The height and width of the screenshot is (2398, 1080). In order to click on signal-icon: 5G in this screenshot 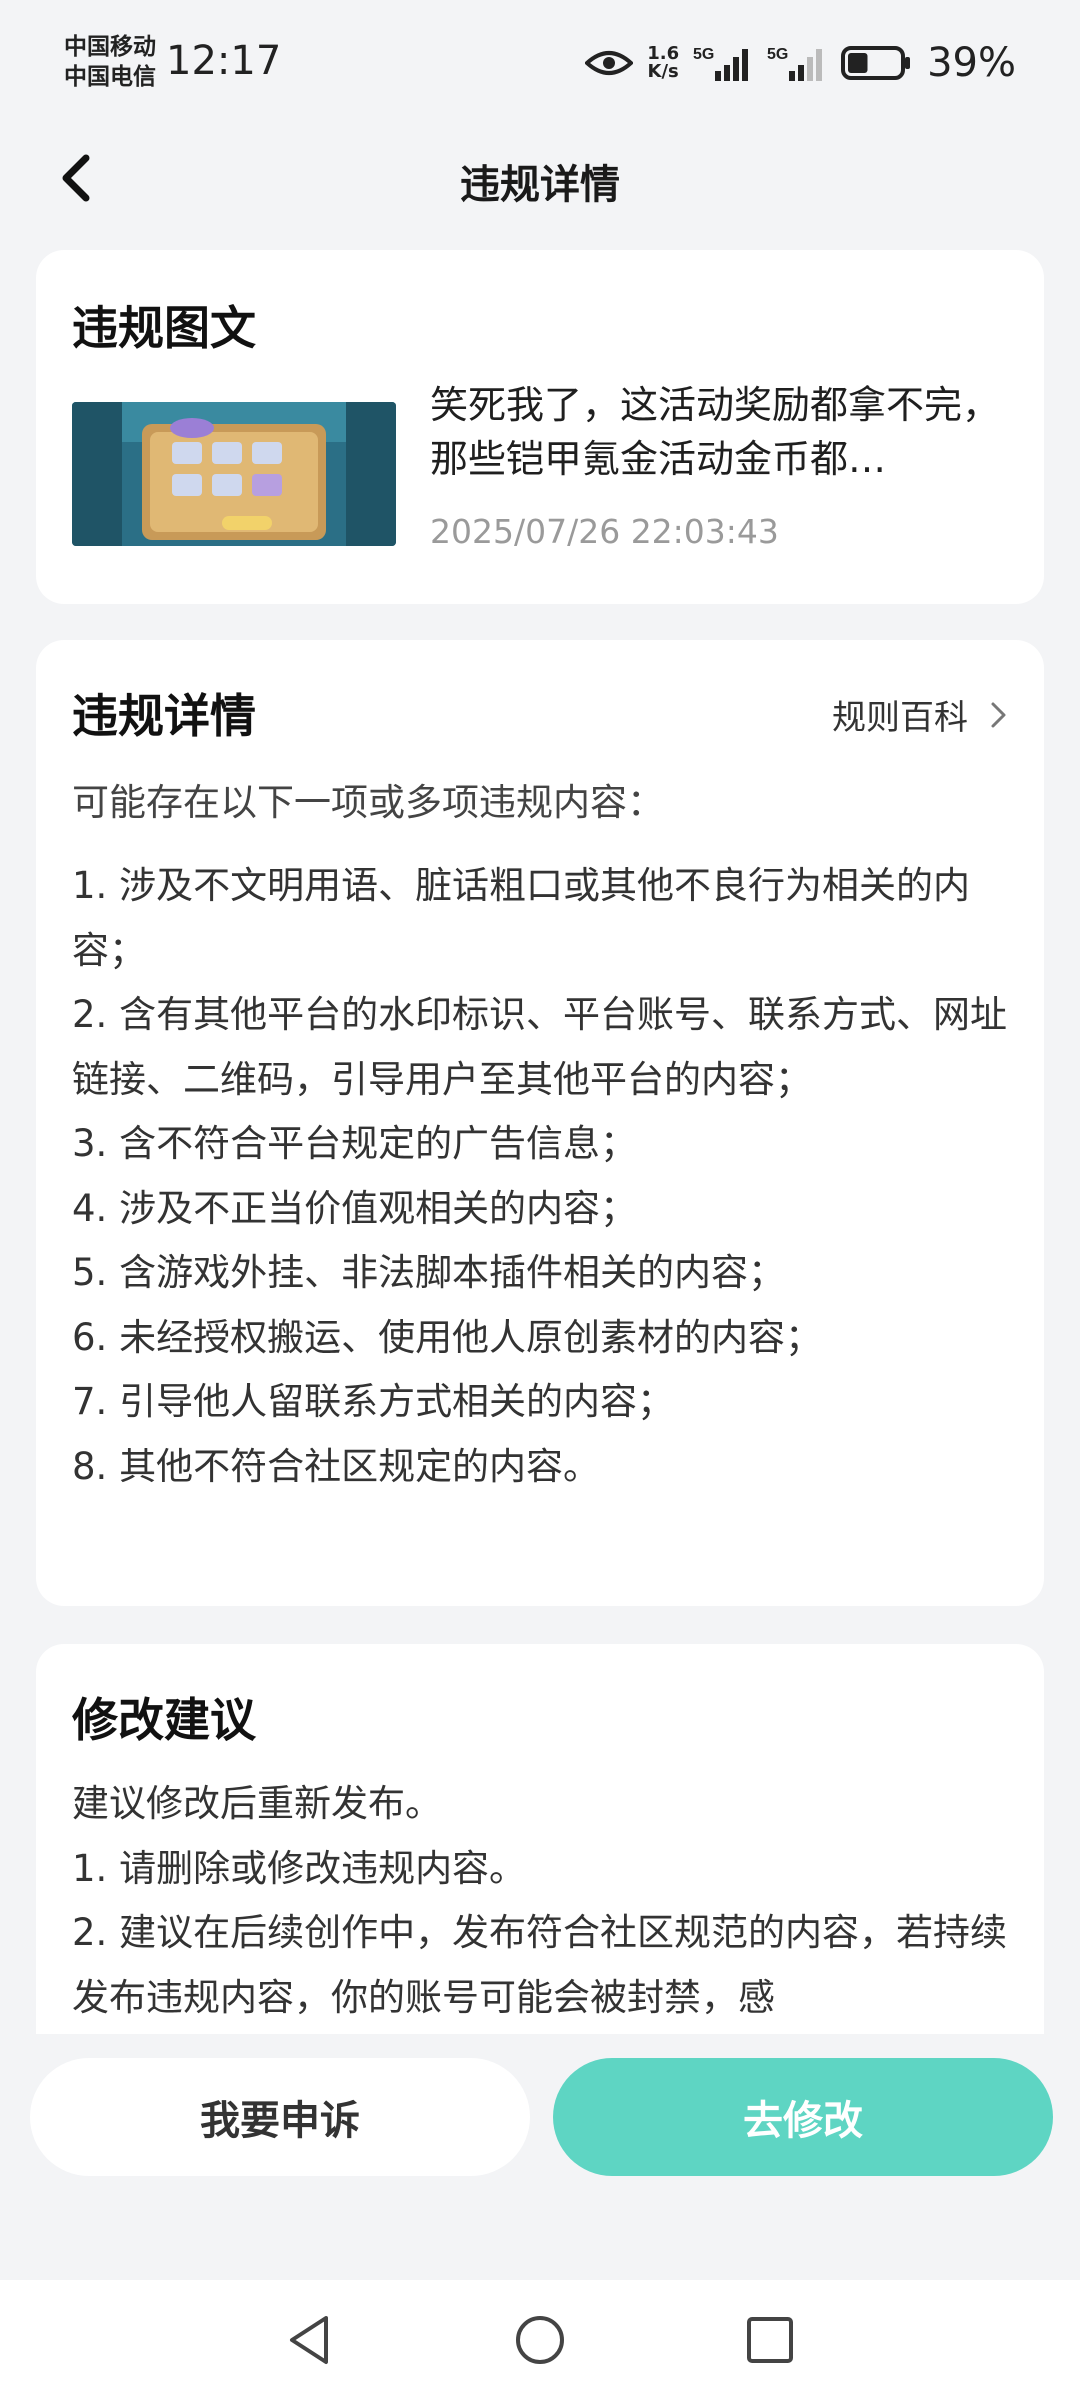, I will do `click(721, 63)`.